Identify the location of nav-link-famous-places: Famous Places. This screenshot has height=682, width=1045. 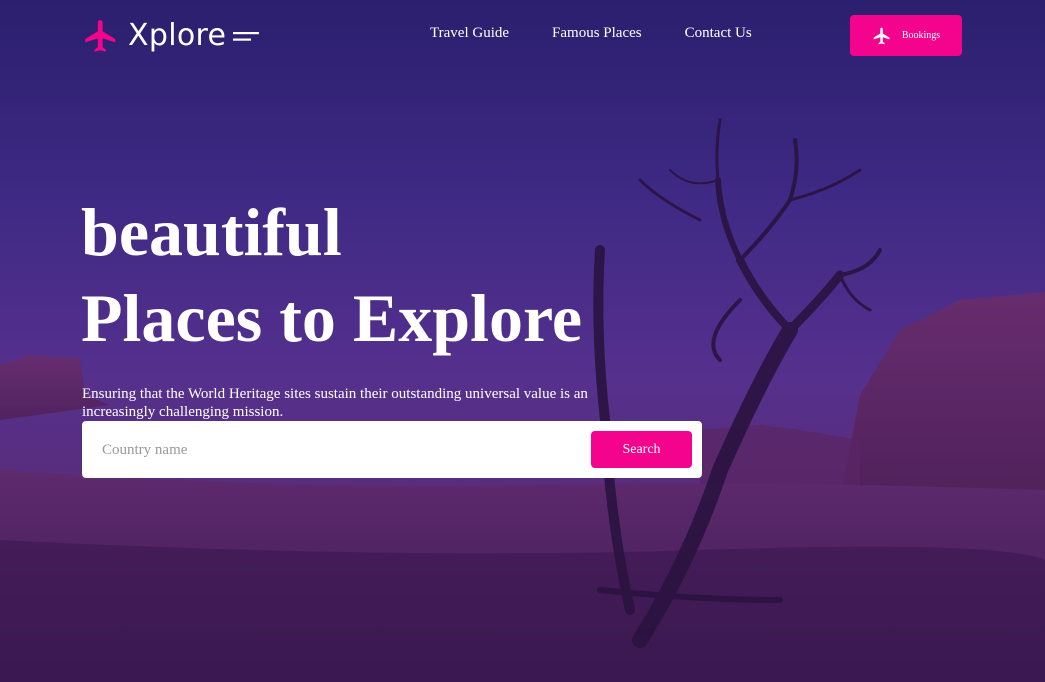
(597, 33).